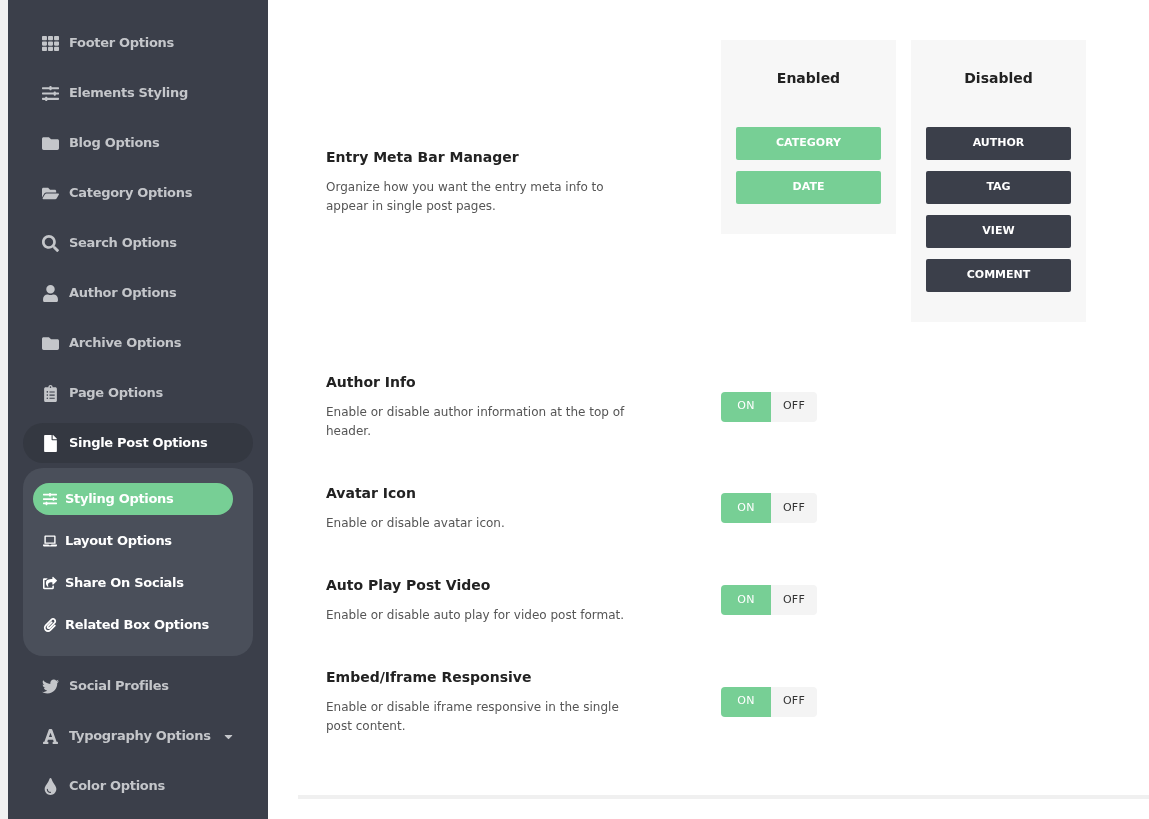 Image resolution: width=1149 pixels, height=819 pixels. What do you see at coordinates (998, 143) in the screenshot?
I see `meta-tag: AUTHOR` at bounding box center [998, 143].